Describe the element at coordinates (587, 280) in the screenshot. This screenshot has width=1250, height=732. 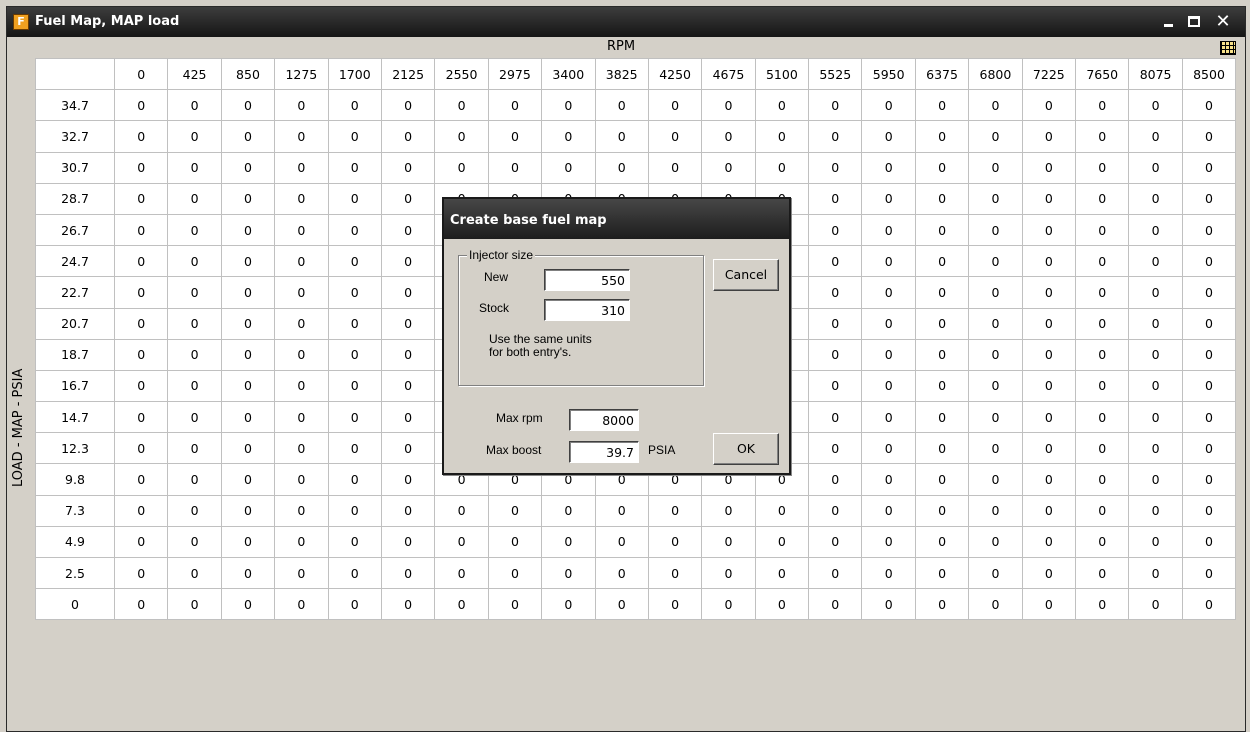
I see `new-injector-field: 550` at that location.